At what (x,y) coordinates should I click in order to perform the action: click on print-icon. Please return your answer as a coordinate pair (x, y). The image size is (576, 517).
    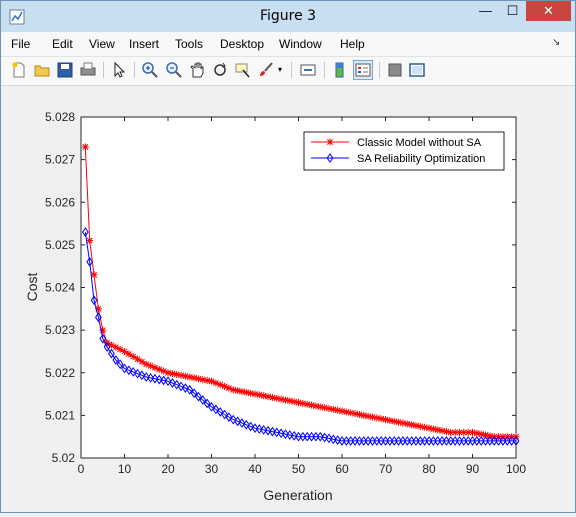
    Looking at the image, I should click on (88, 70).